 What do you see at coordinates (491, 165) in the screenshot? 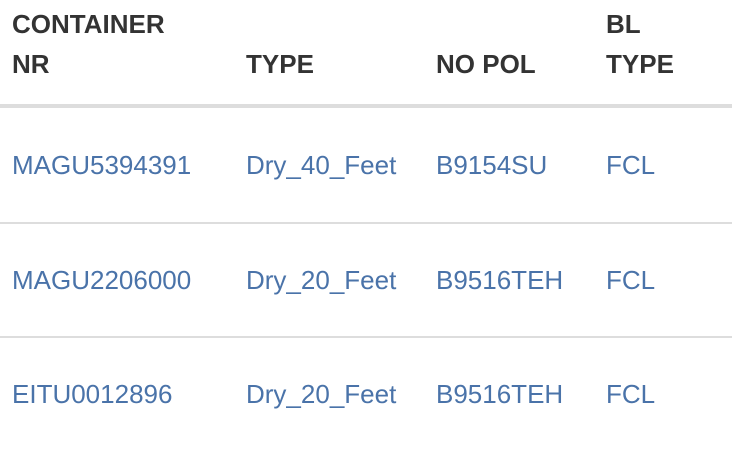
I see `no-pol-link: B9154SU` at bounding box center [491, 165].